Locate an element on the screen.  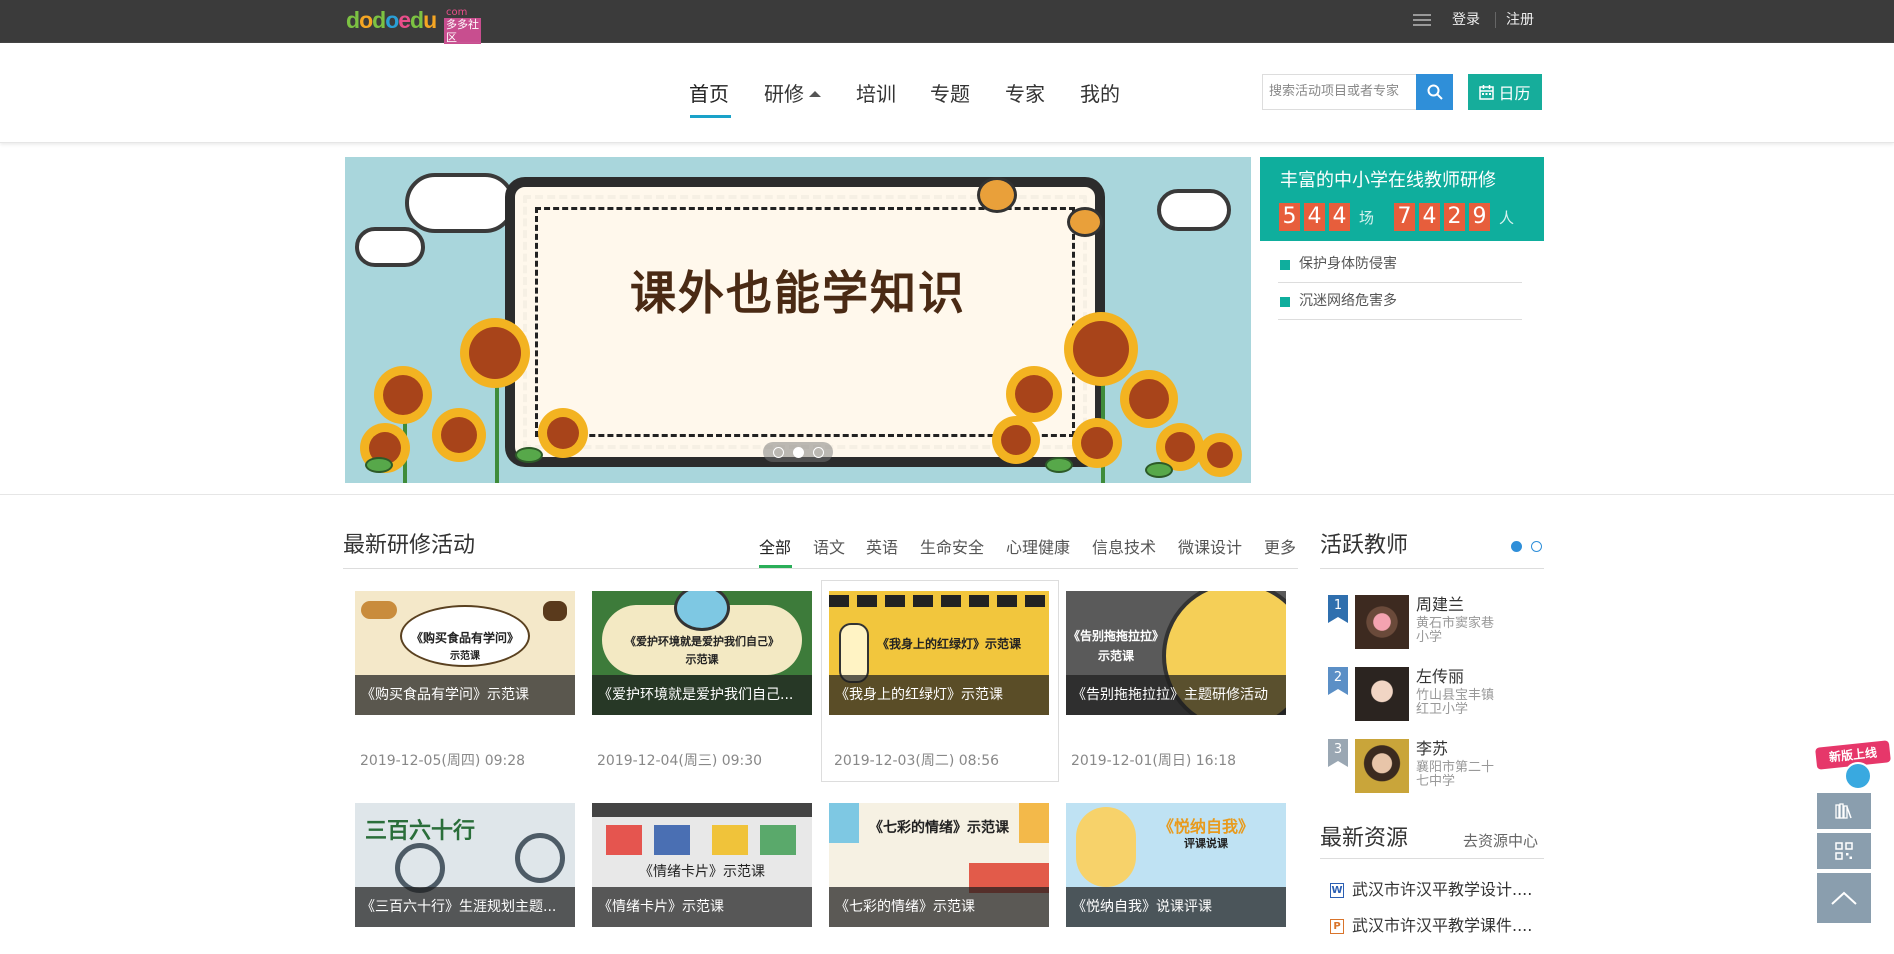
nav-home: 首页 is located at coordinates (709, 94).